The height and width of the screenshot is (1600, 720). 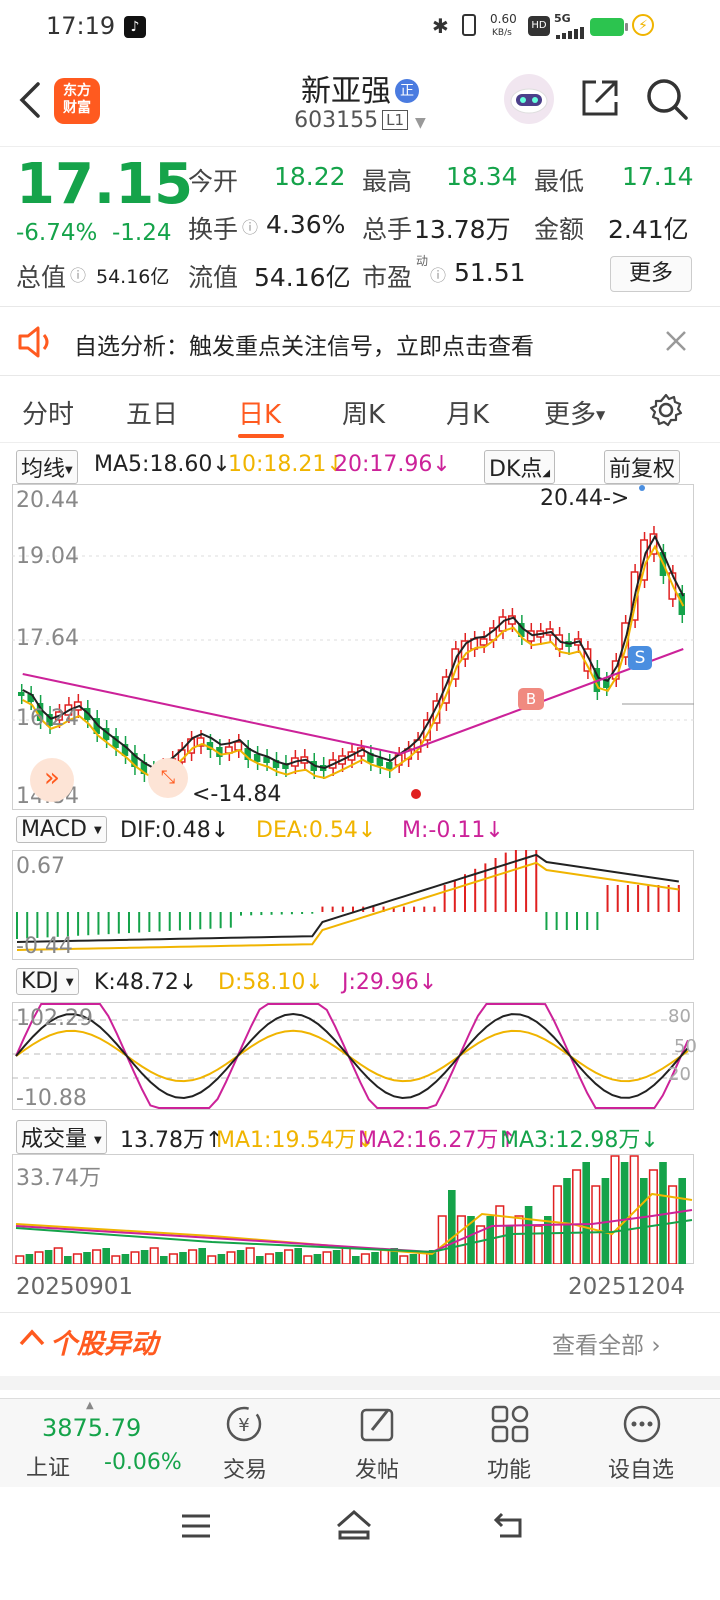 What do you see at coordinates (175, 830) in the screenshot?
I see `macd-dif: DIF:0.48↓` at bounding box center [175, 830].